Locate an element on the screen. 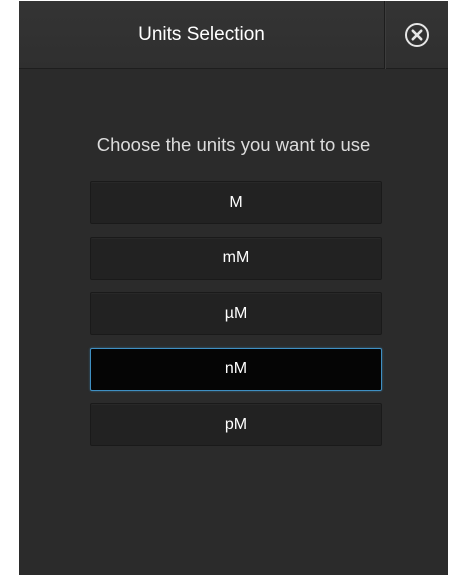 This screenshot has width=451, height=575. instructions-text: Choose the units you want to use is located at coordinates (233, 144).